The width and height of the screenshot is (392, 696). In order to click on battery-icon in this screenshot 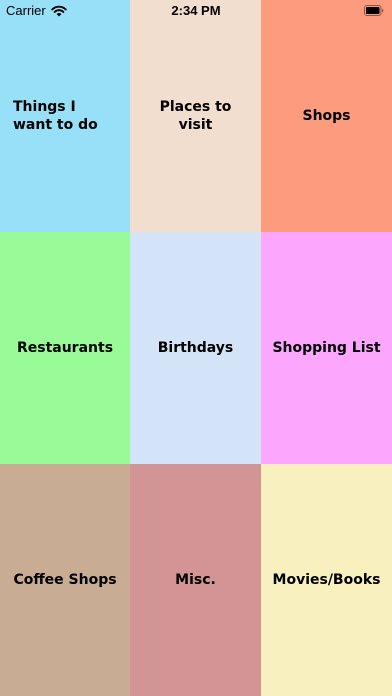, I will do `click(374, 10)`.